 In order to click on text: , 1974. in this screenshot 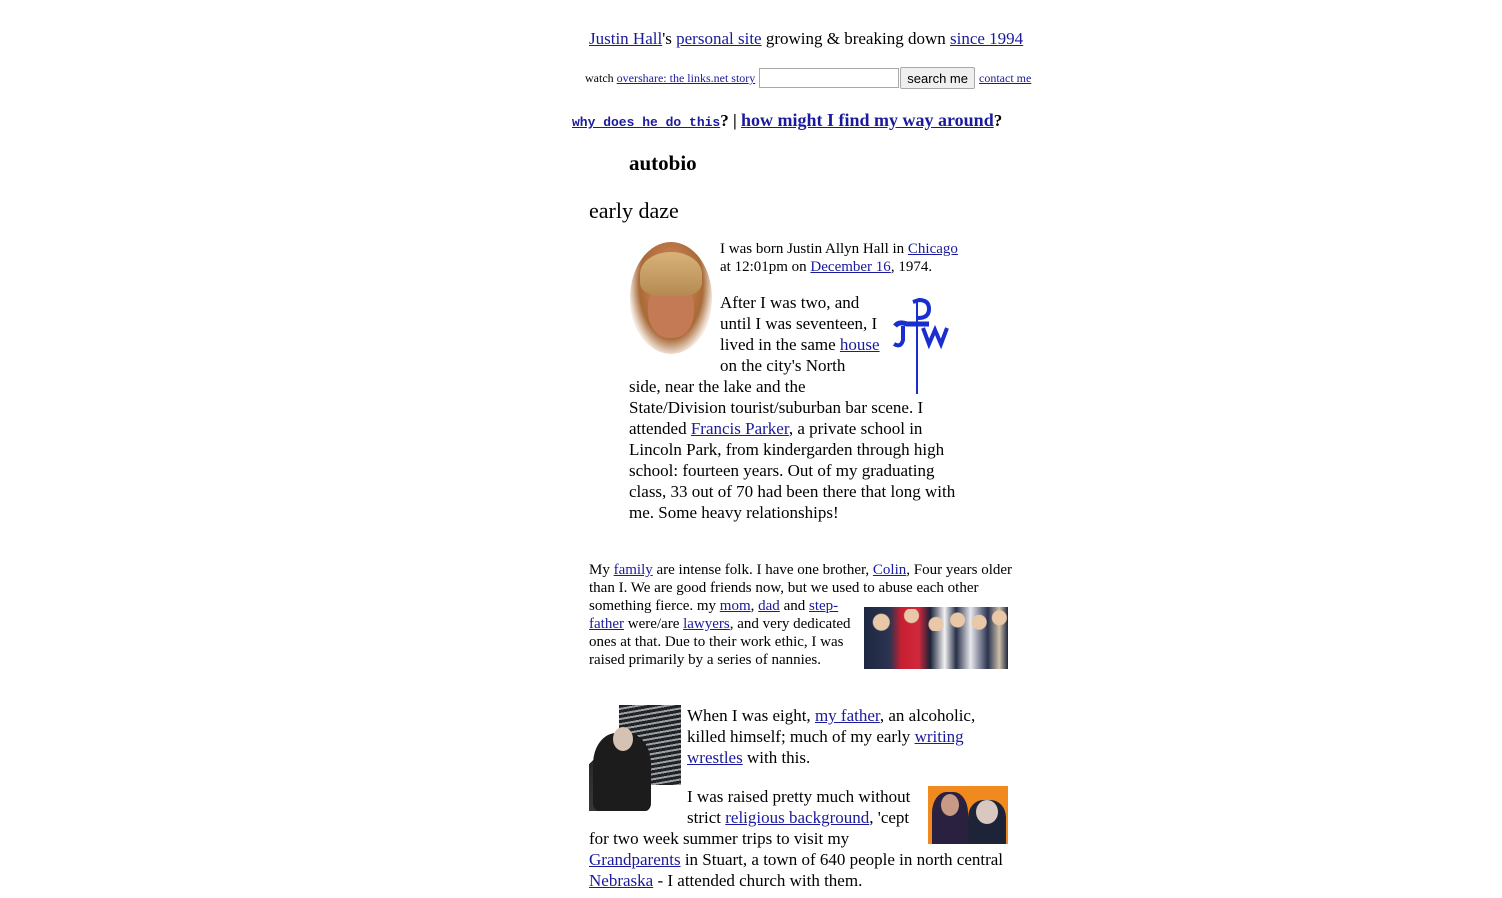, I will do `click(911, 267)`.